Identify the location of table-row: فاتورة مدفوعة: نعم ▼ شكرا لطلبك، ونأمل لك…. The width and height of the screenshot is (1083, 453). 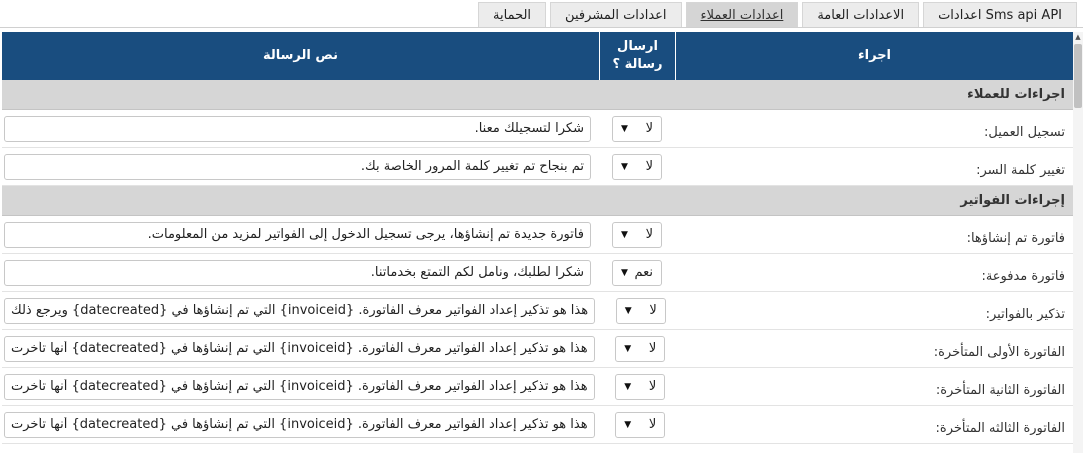
(537, 273).